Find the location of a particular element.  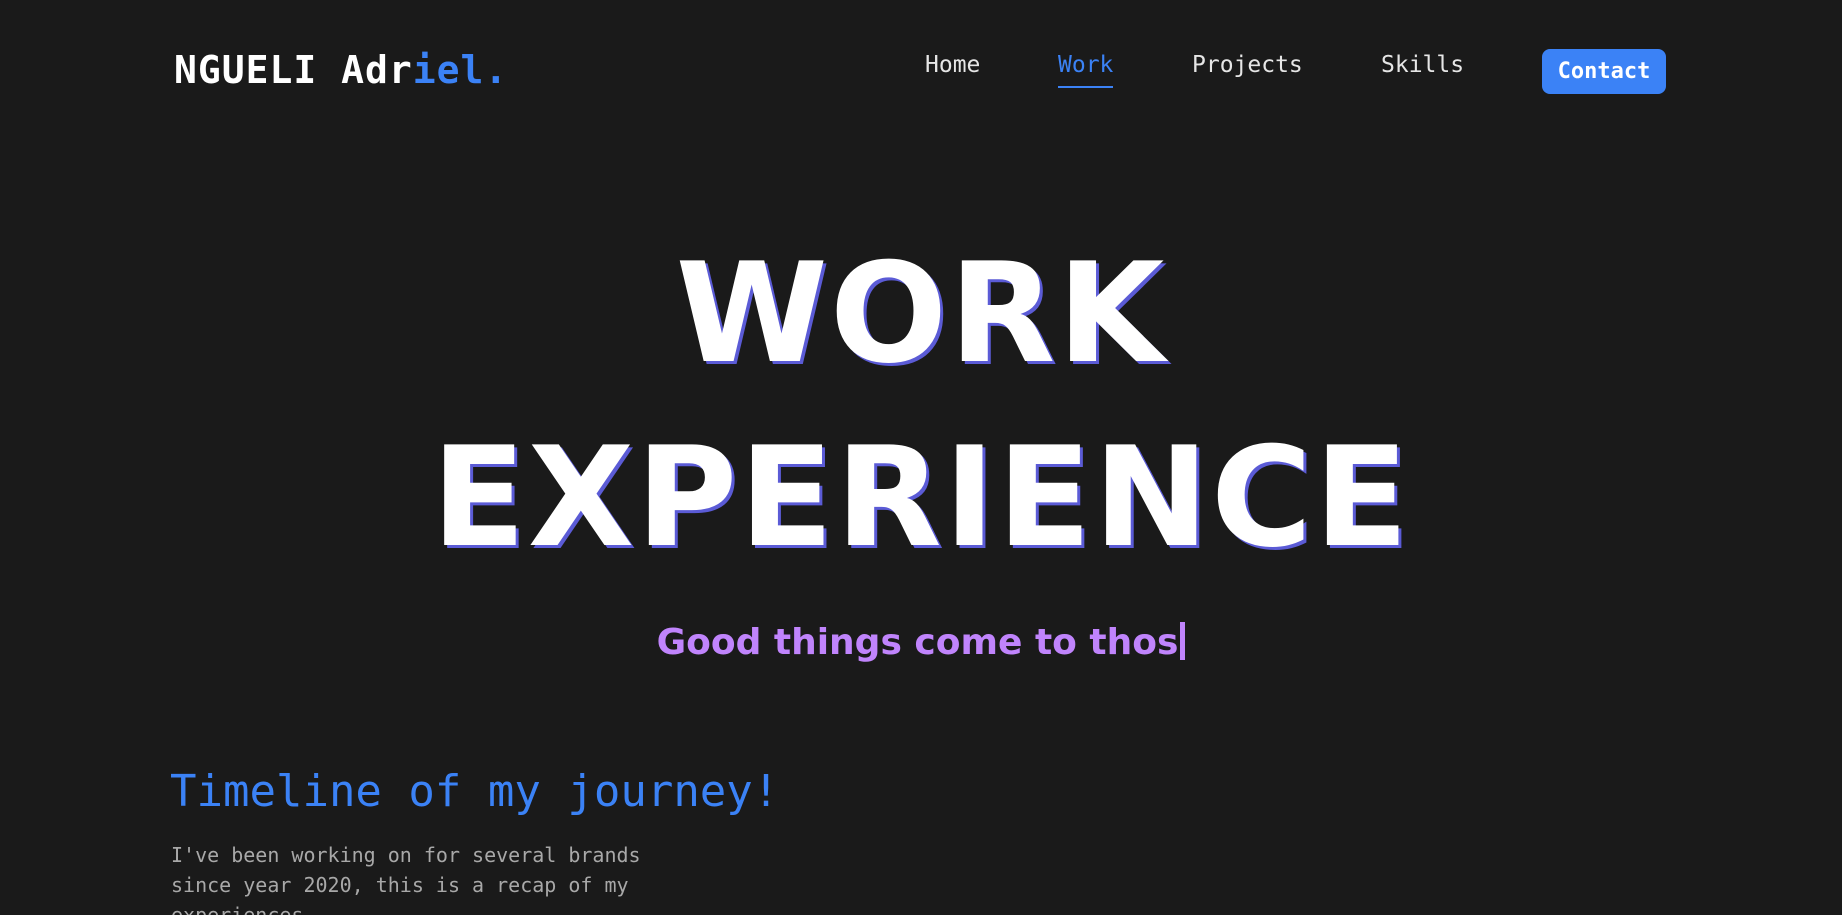

typewriter-text: Good things come to thos is located at coordinates (917, 642).